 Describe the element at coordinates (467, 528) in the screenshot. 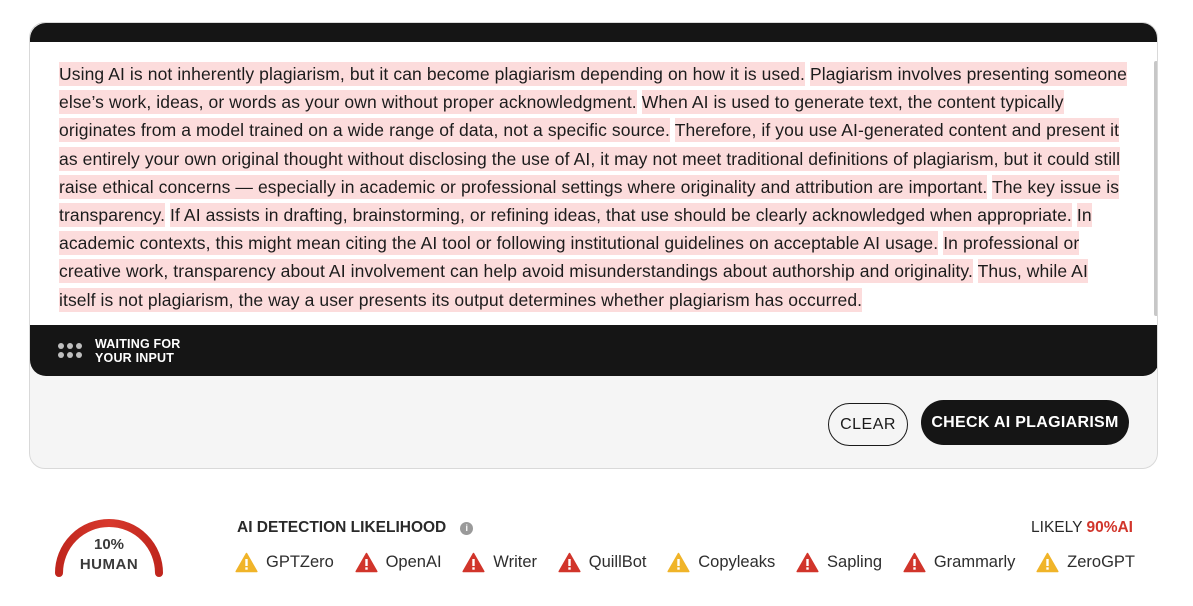

I see `info-icon: i` at that location.